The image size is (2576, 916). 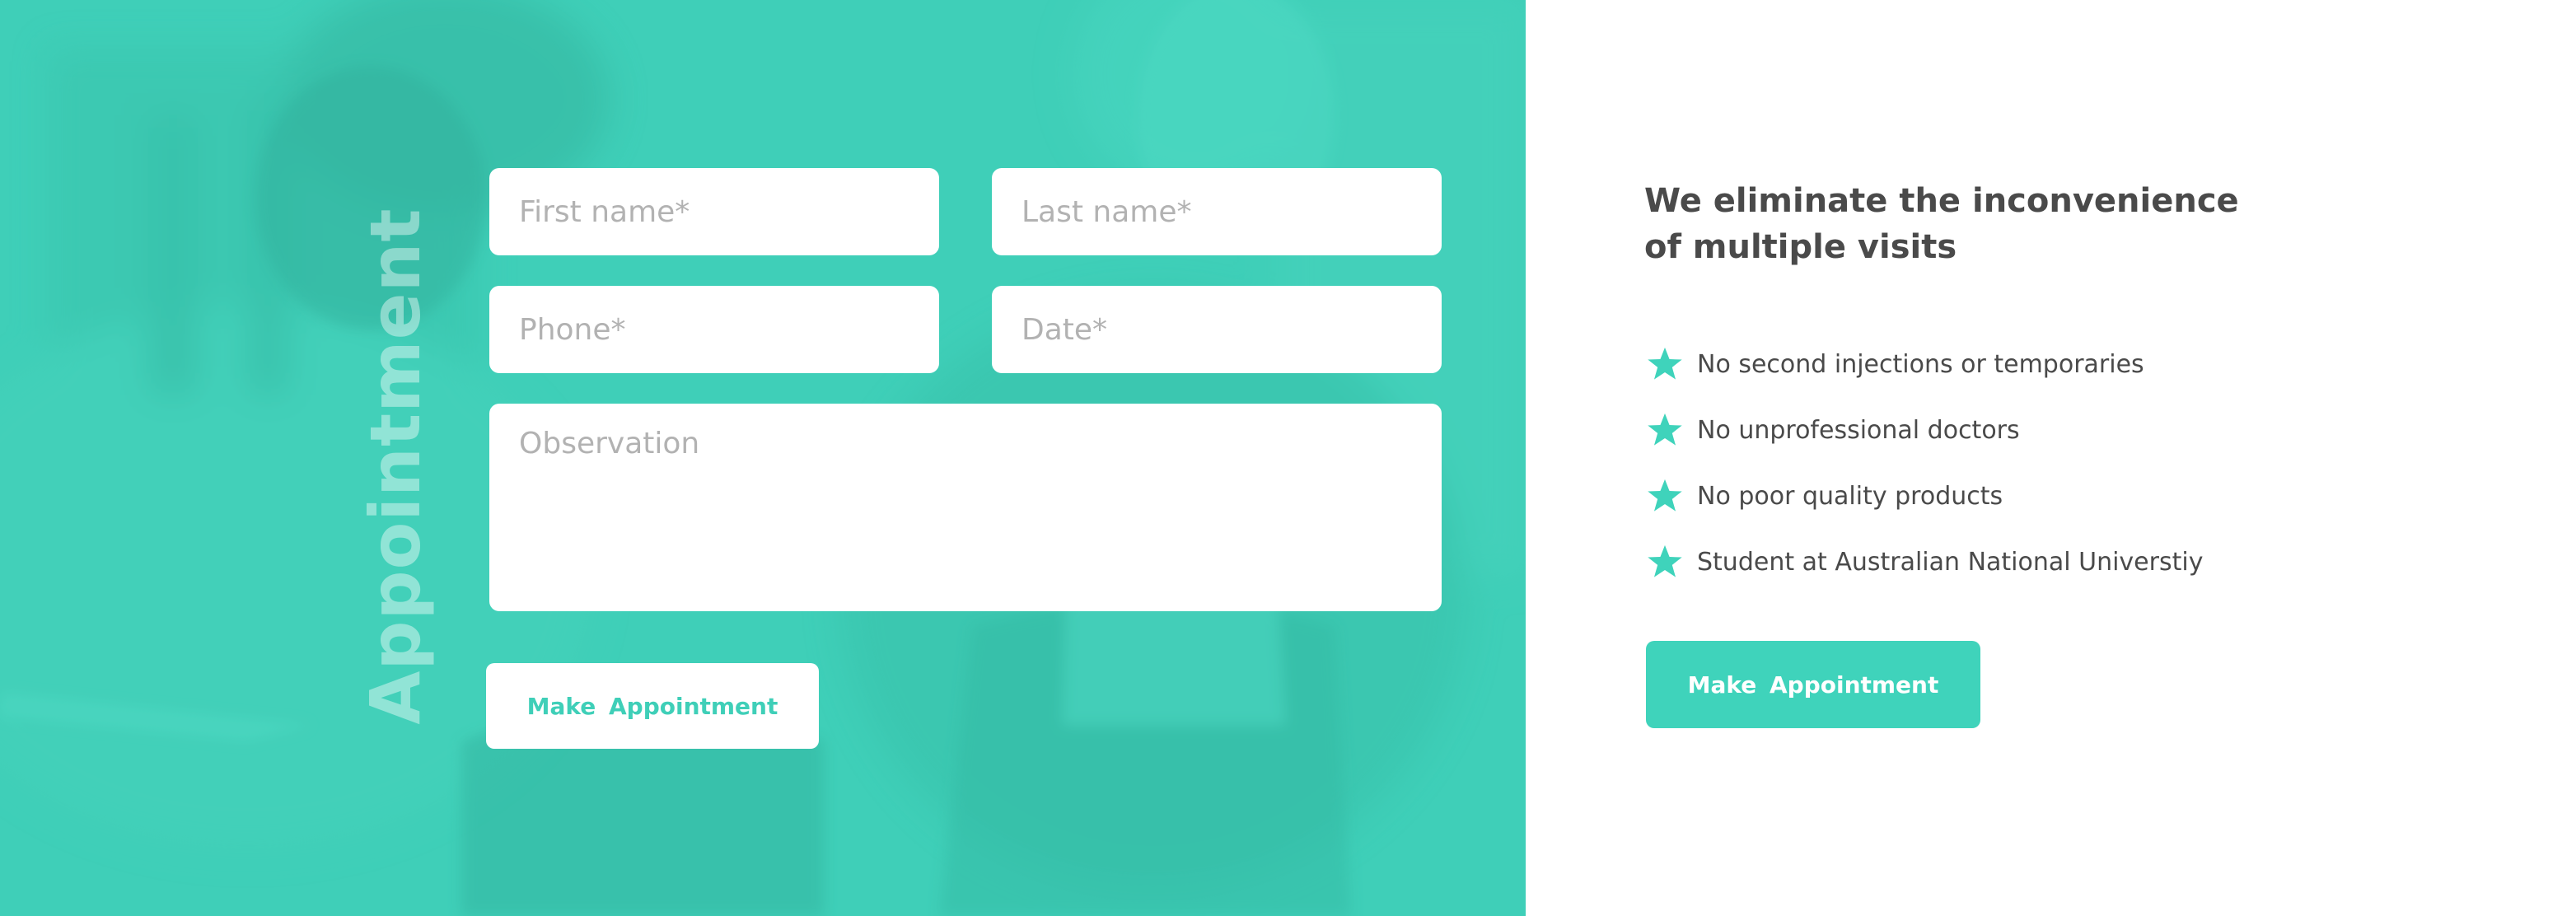 What do you see at coordinates (1217, 211) in the screenshot?
I see `last-name-input` at bounding box center [1217, 211].